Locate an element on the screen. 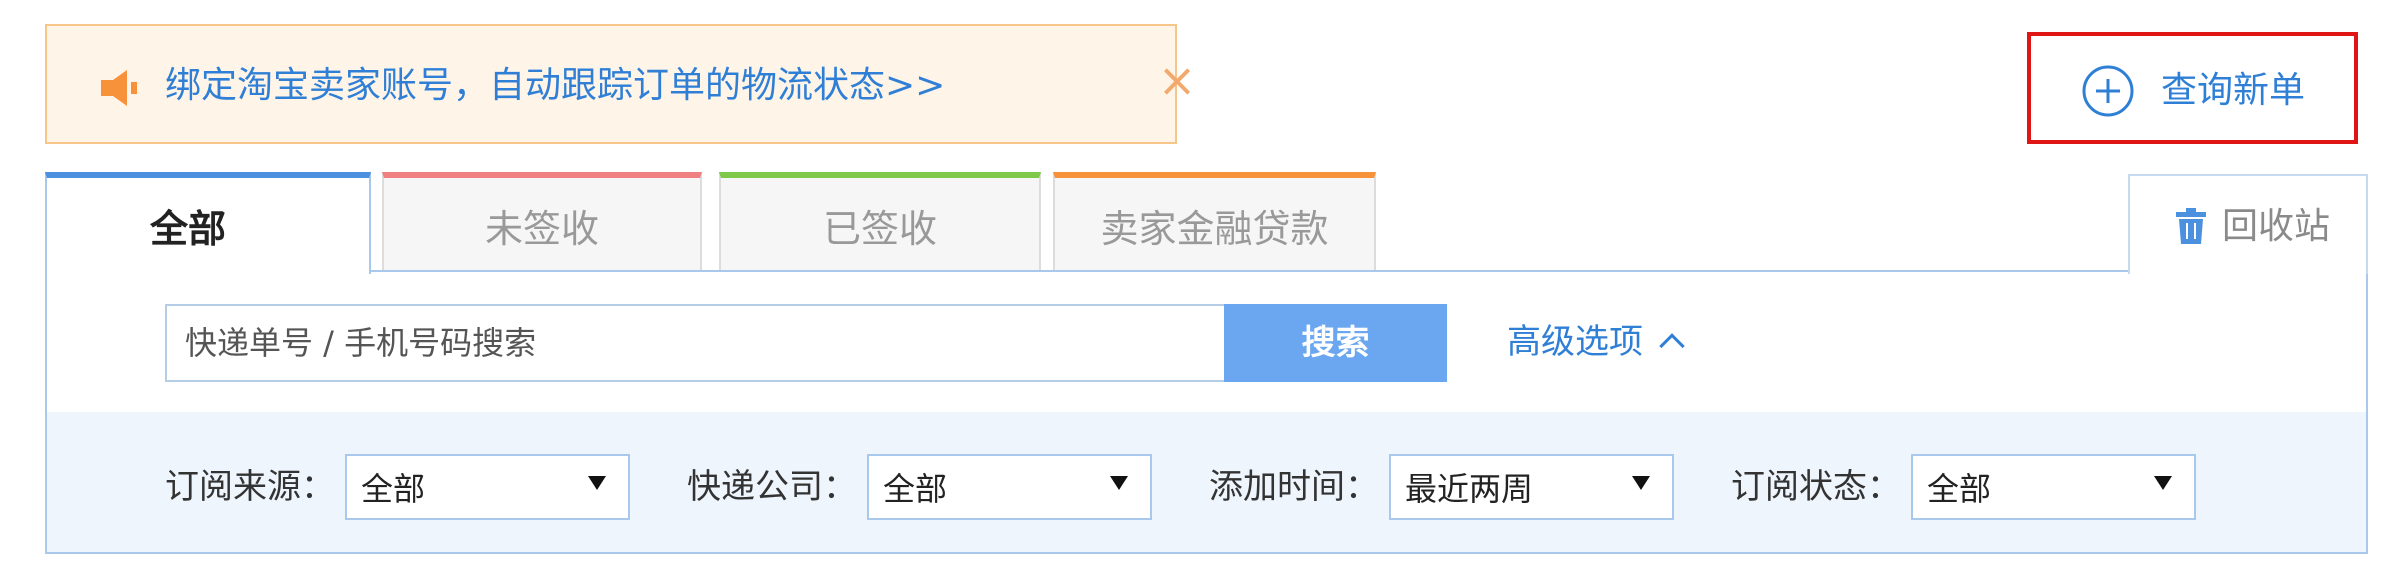  tab-all: 全部 is located at coordinates (208, 223).